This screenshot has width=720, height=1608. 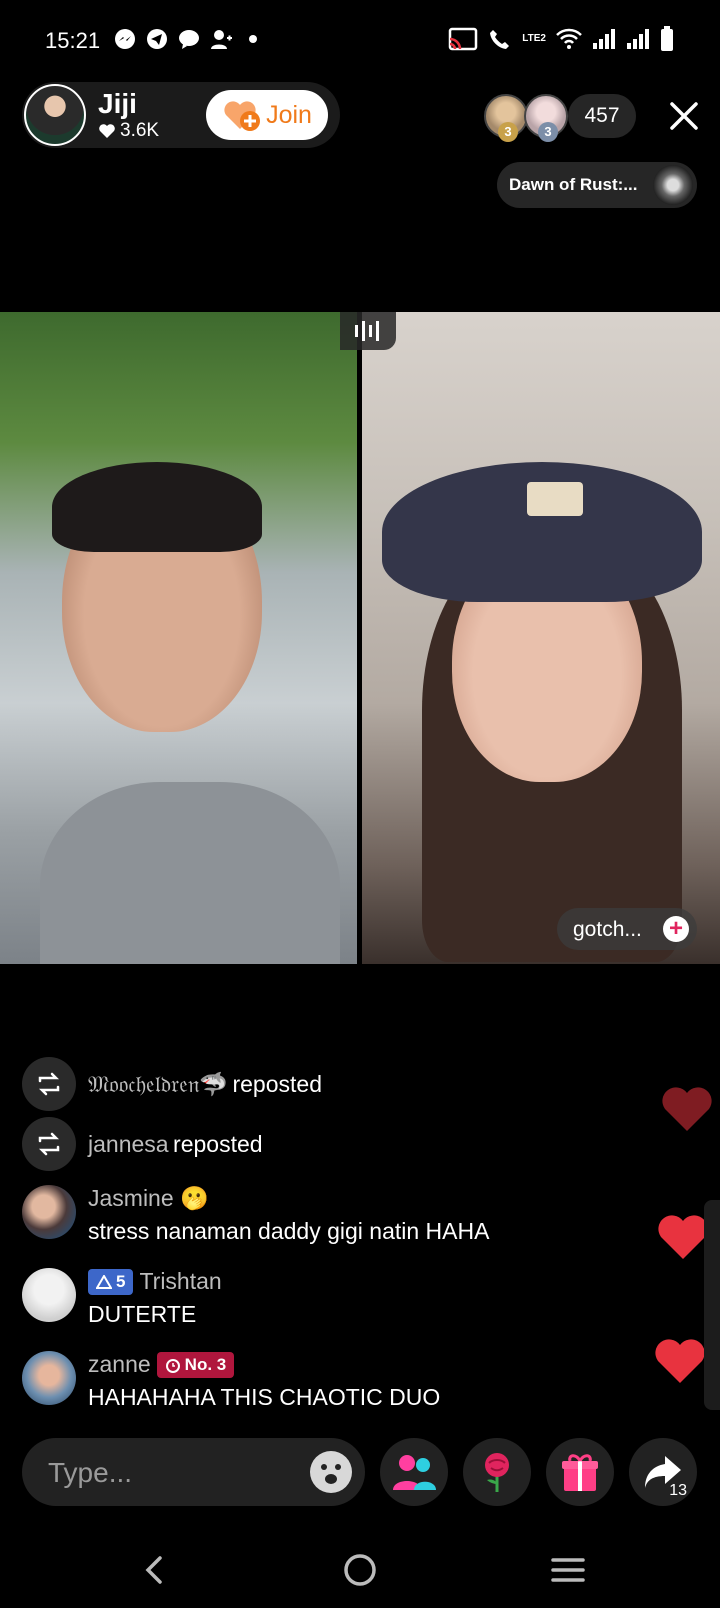 I want to click on audio-wave-icon, so click(x=367, y=331).